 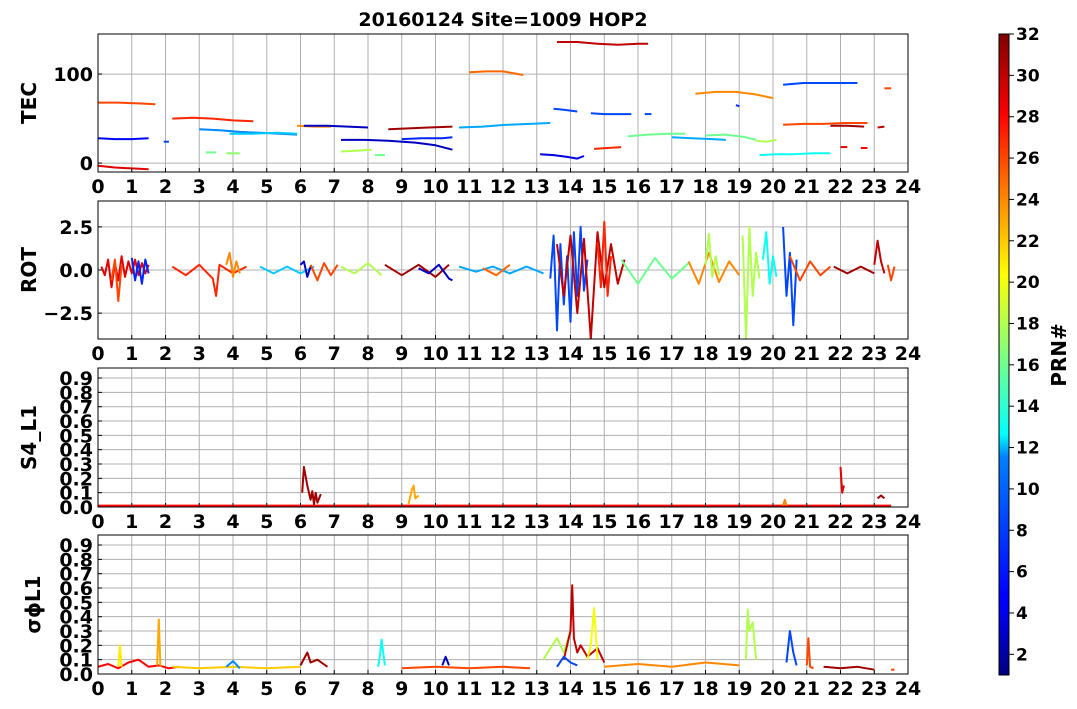 I want to click on colorbar-tick-label: 12, so click(x=1028, y=449).